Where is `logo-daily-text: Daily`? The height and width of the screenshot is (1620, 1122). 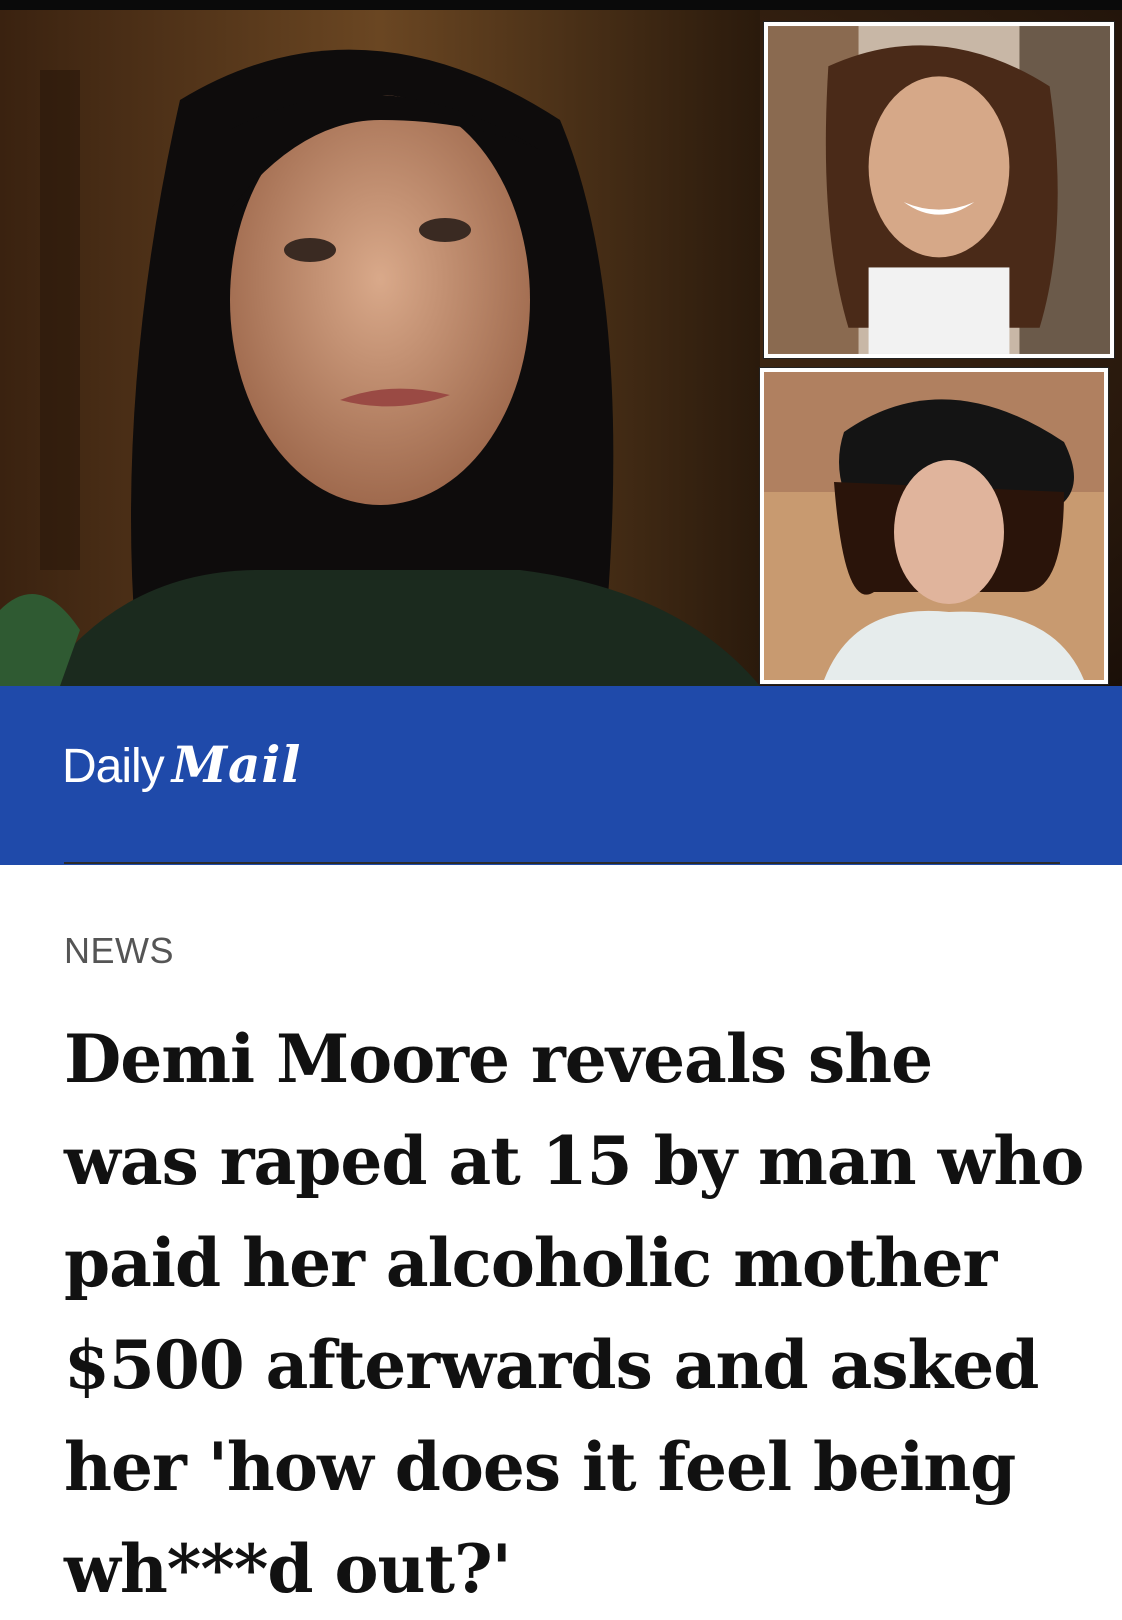
logo-daily-text: Daily is located at coordinates (113, 766).